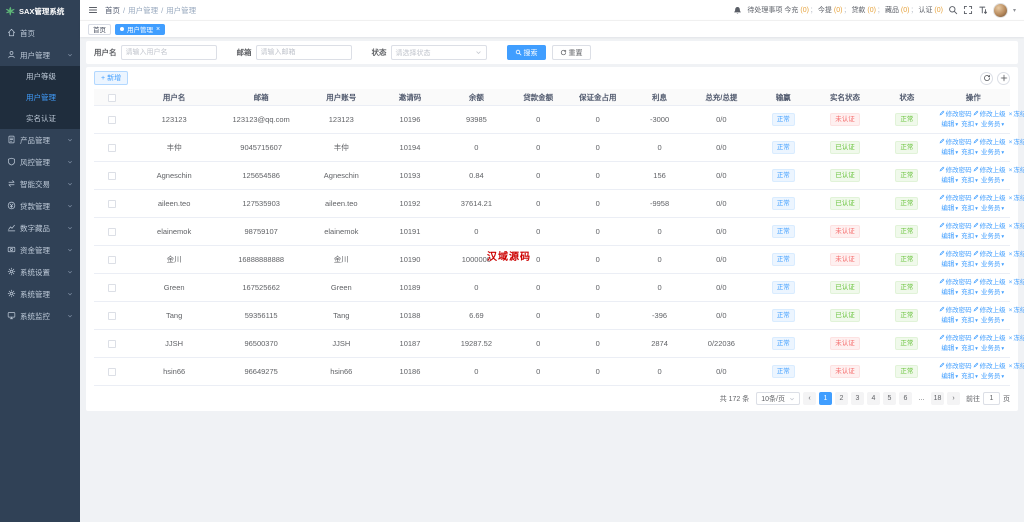  What do you see at coordinates (968, 10) in the screenshot?
I see `fullscreen-icon` at bounding box center [968, 10].